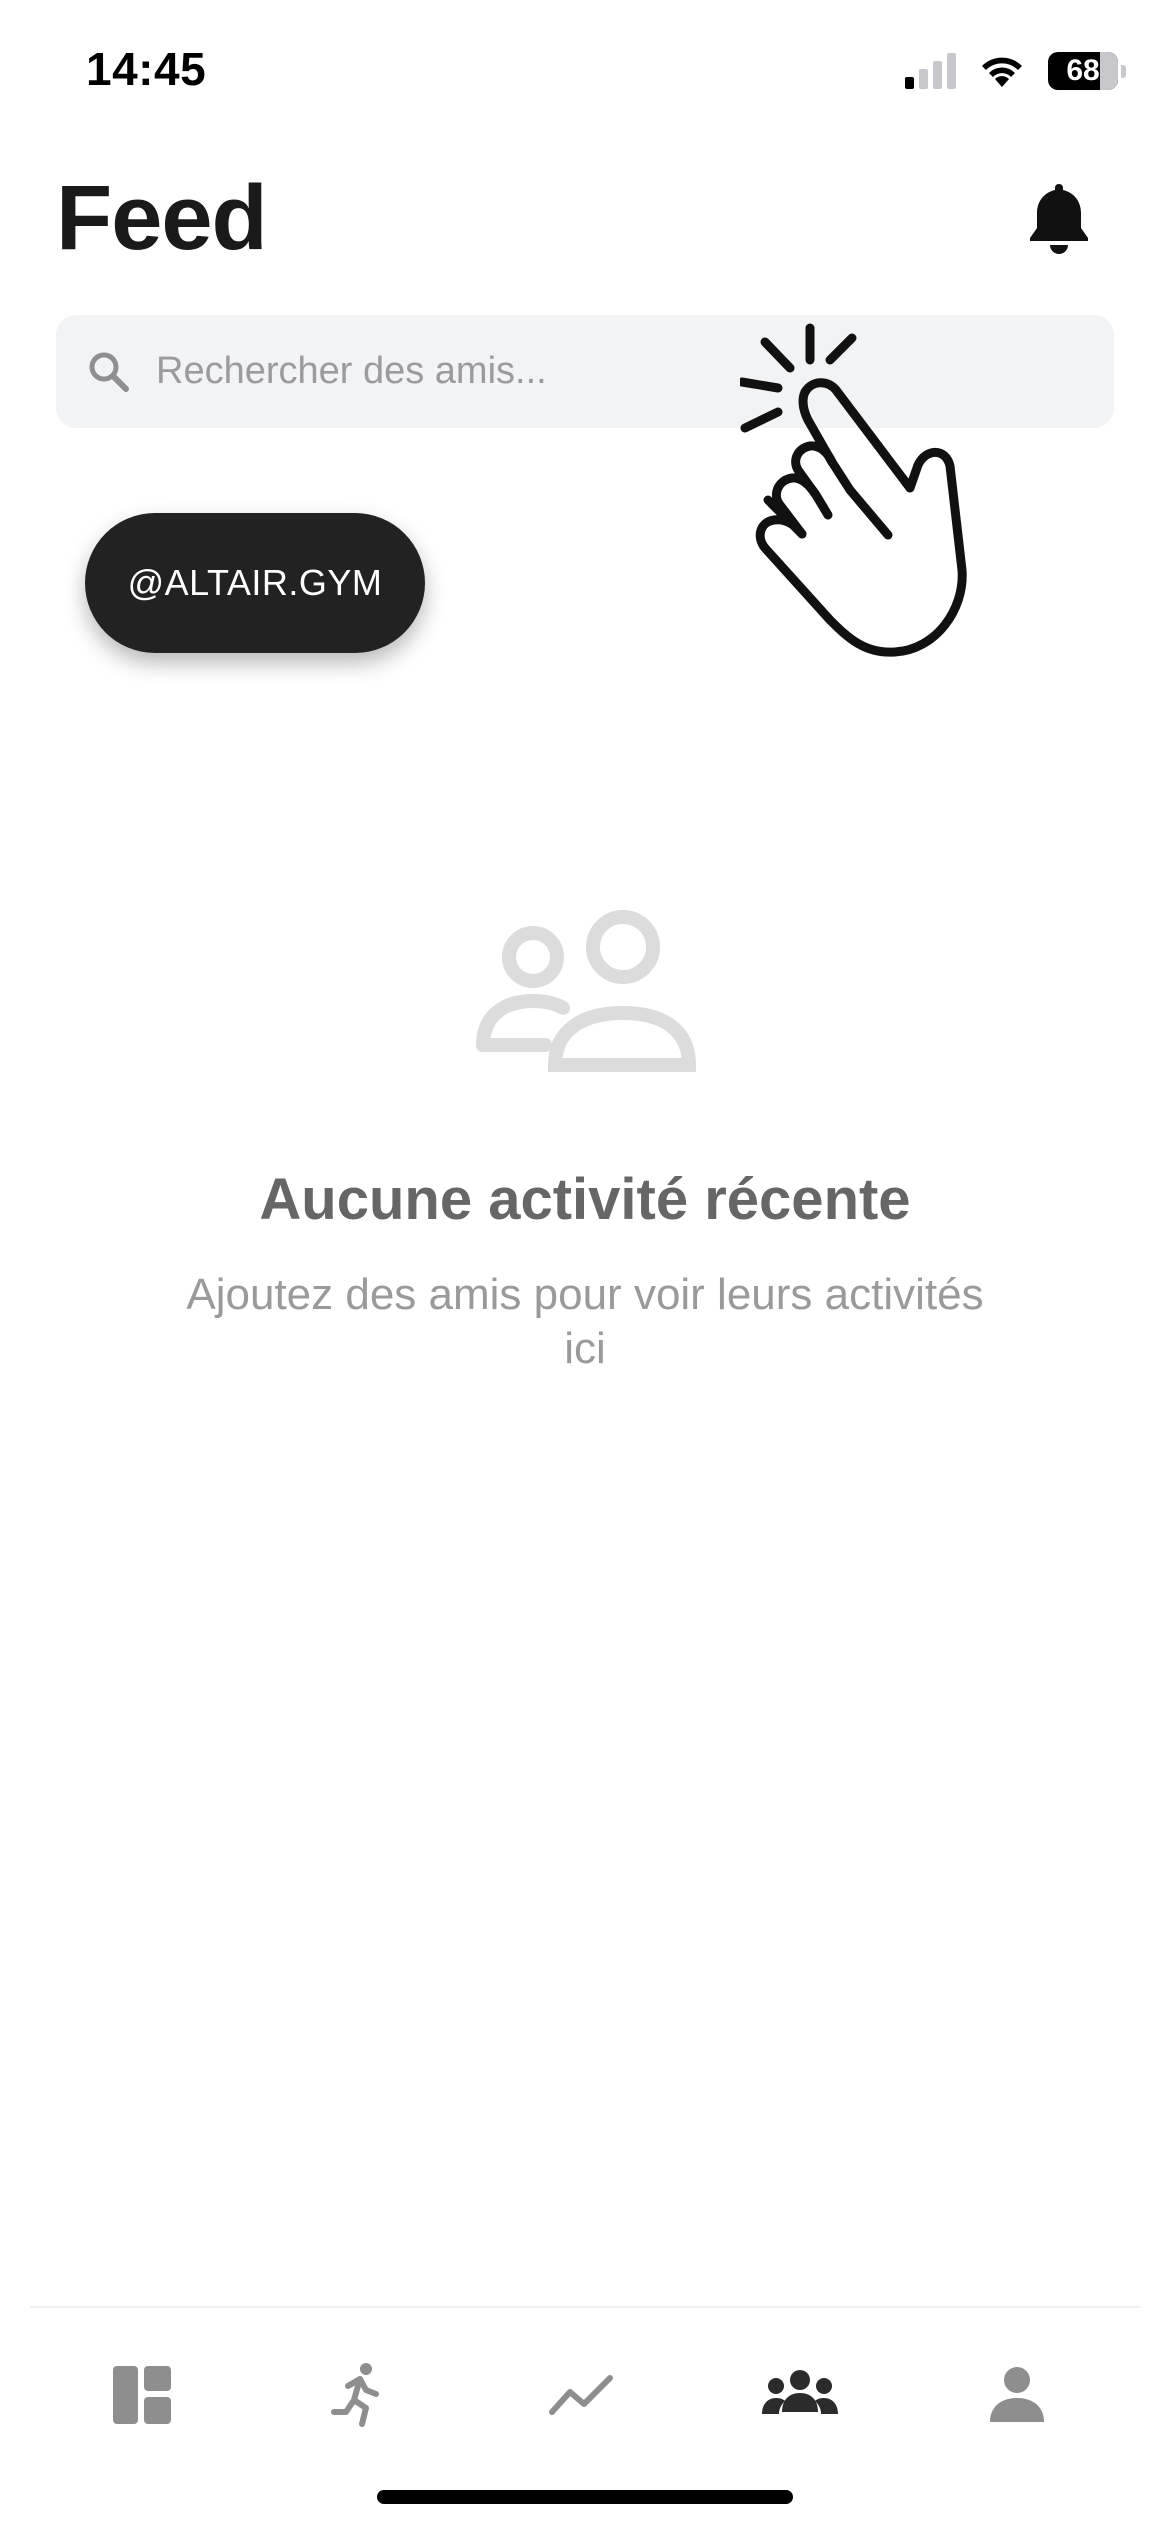 This screenshot has width=1170, height=2532. I want to click on tab-dashboard, so click(142, 2395).